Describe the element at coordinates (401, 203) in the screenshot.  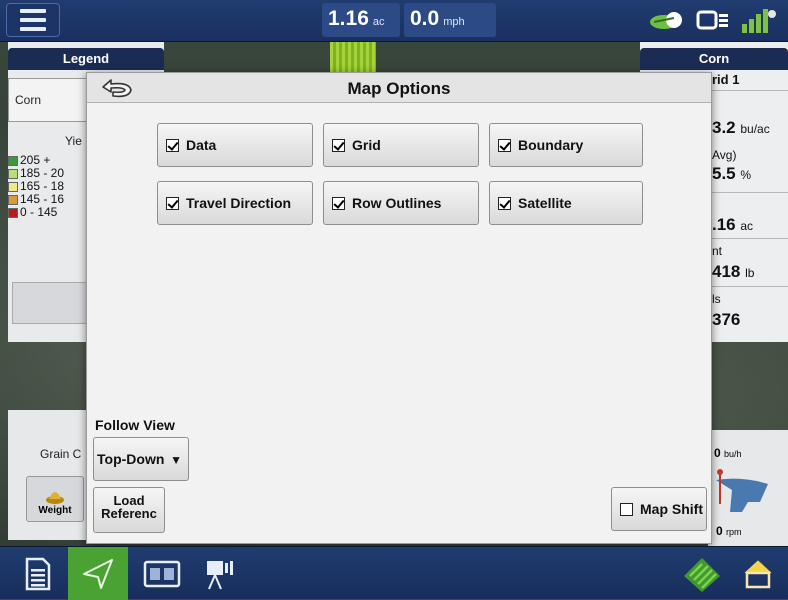
I see `row-outlines-option-button: Row Outlines` at that location.